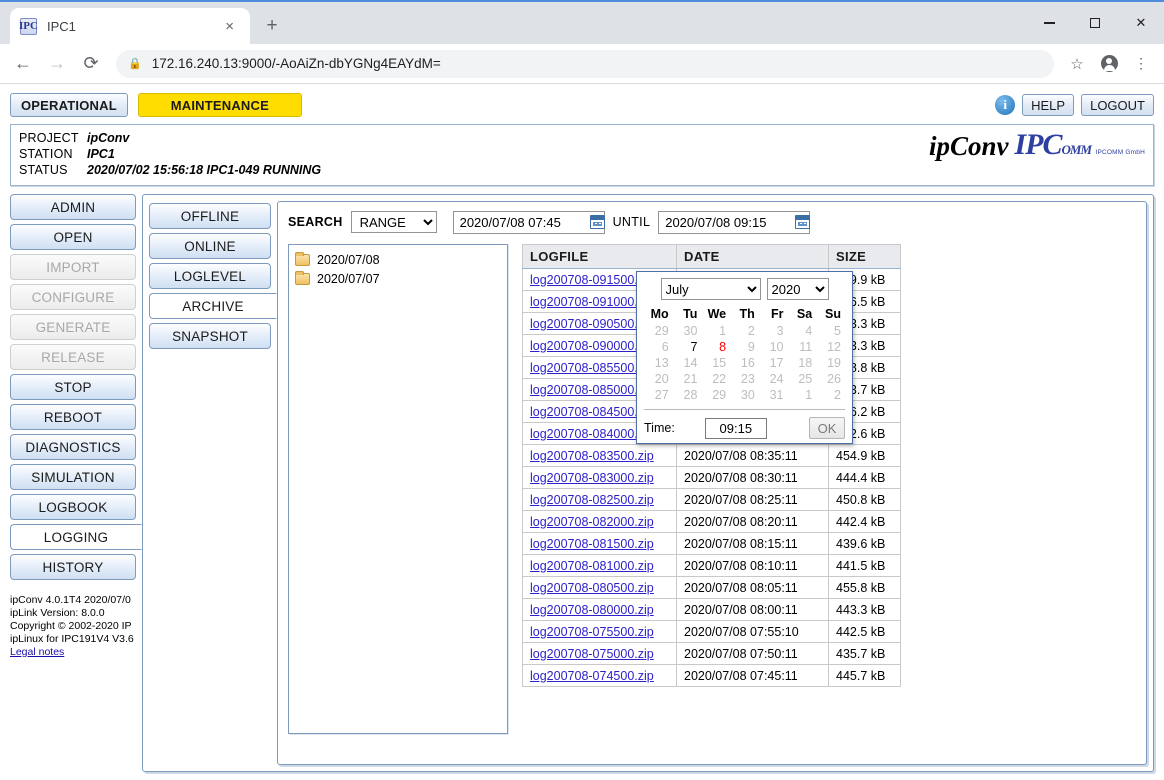  Describe the element at coordinates (592, 500) in the screenshot. I see `logfile-link: log200708-082500.zip` at that location.